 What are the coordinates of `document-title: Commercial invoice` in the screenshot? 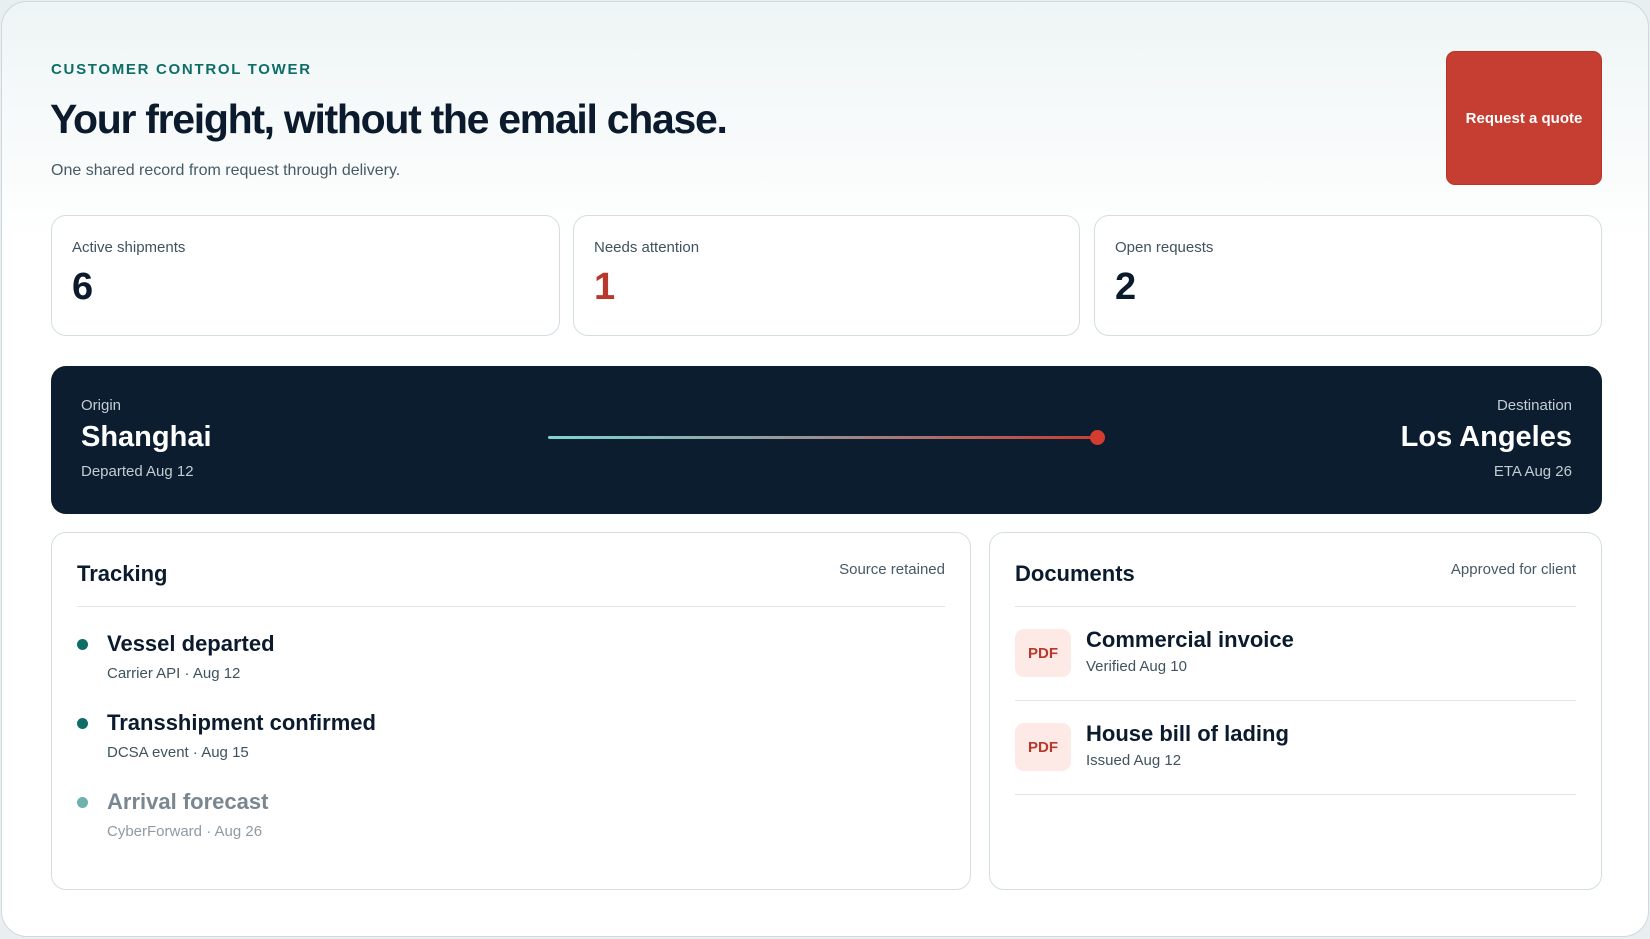 It's located at (1190, 639).